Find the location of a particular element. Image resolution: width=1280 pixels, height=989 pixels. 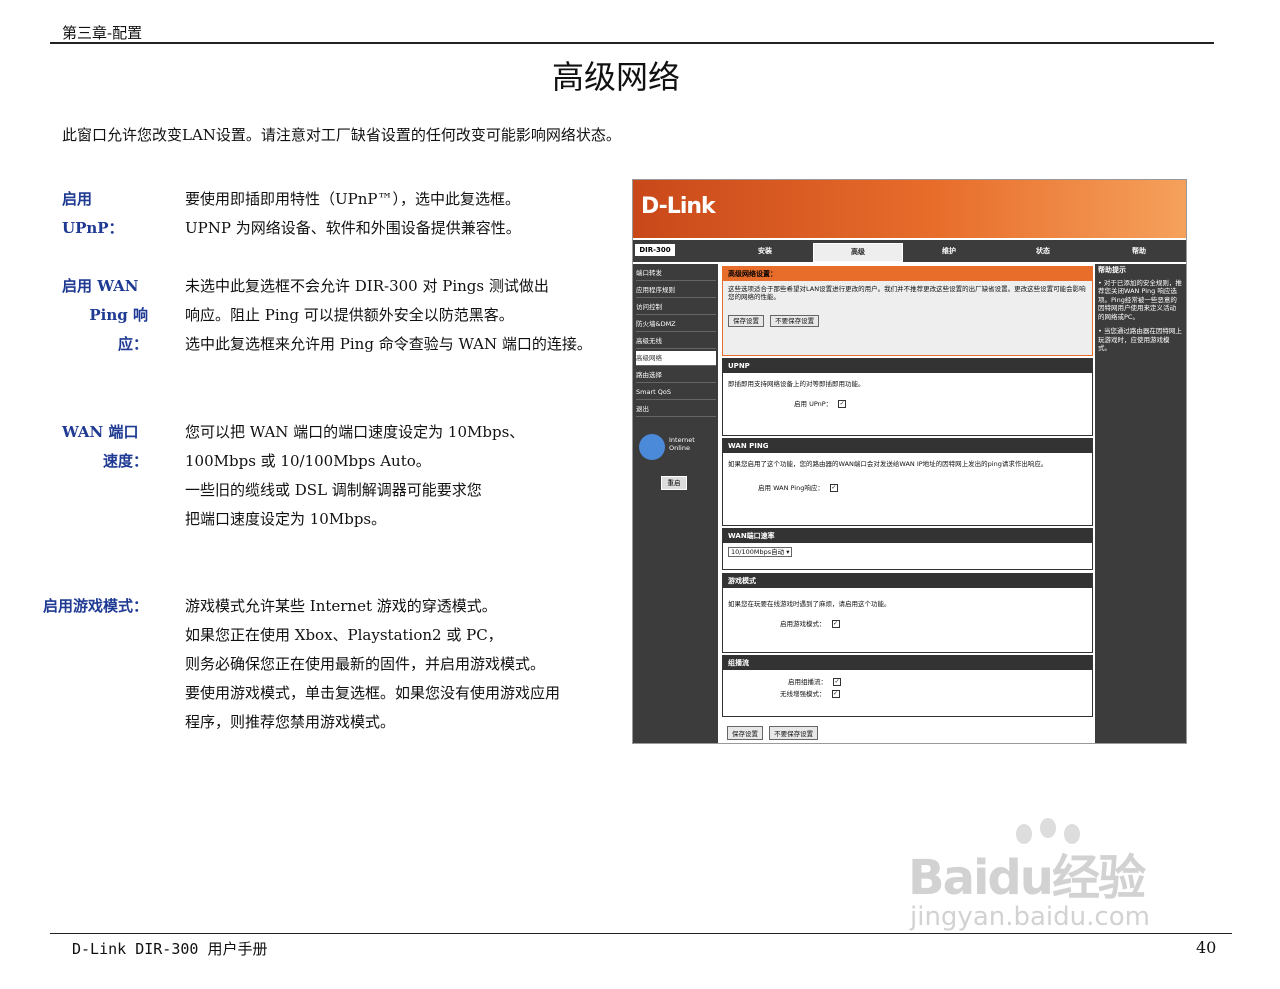

dlink-banner: D-Link is located at coordinates (909, 209).